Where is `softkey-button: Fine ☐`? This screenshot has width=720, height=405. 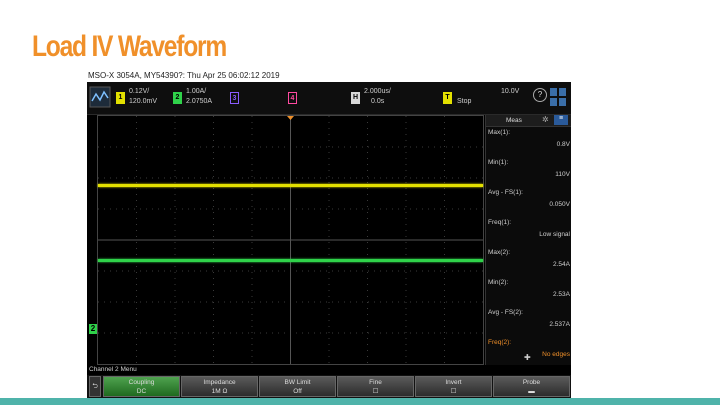 softkey-button: Fine ☐ is located at coordinates (375, 386).